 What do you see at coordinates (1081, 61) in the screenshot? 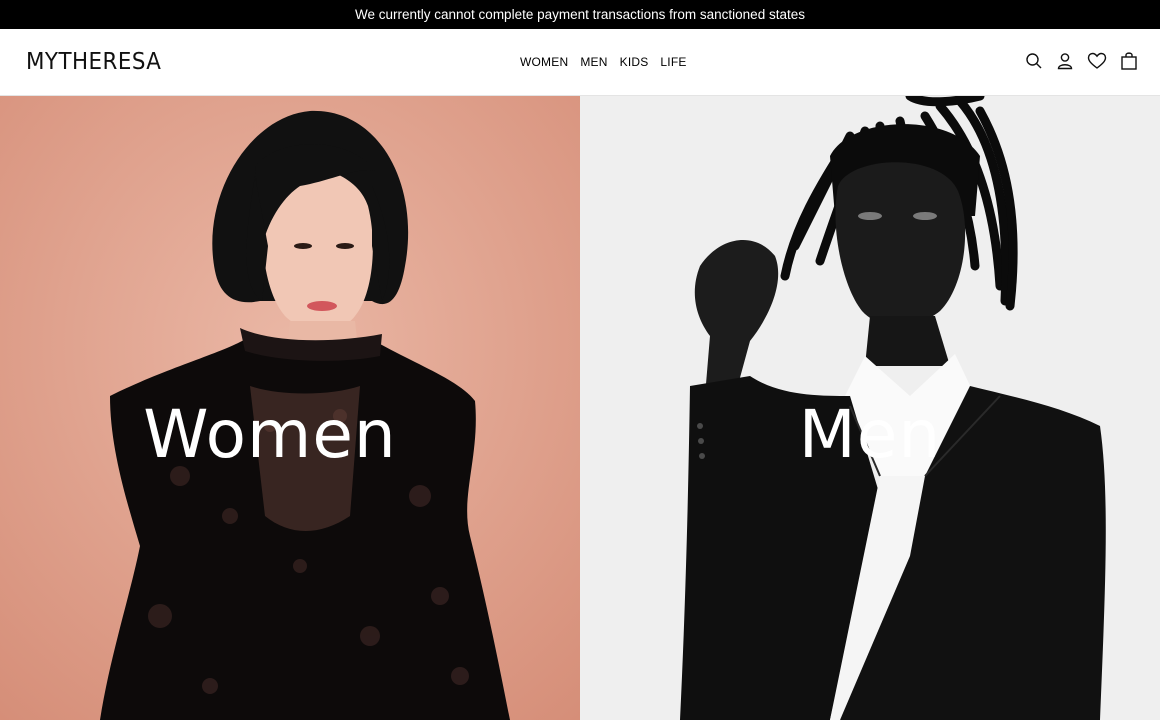
I see `header-icons` at bounding box center [1081, 61].